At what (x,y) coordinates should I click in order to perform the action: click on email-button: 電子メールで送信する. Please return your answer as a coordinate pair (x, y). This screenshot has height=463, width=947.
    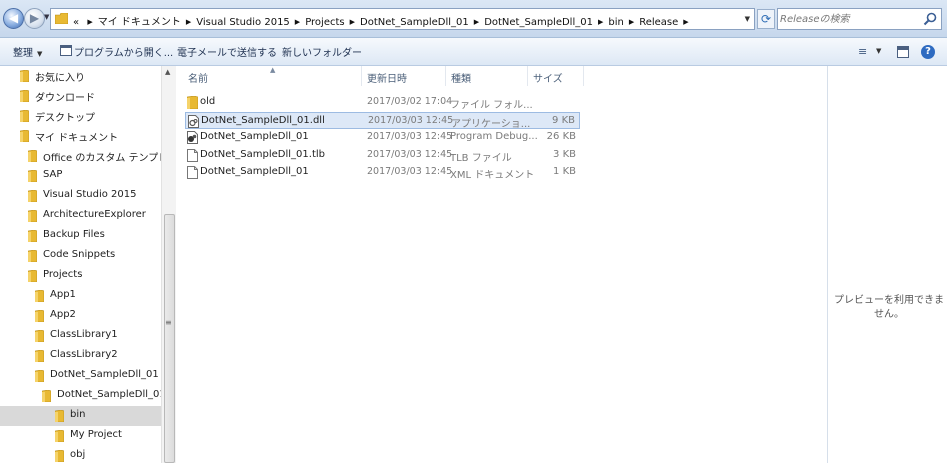
    Looking at the image, I should click on (227, 51).